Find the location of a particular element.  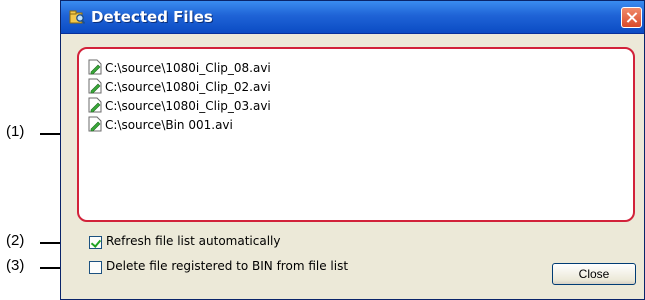

list-item: C:\source\1080i_Clip_03.avi is located at coordinates (179, 105).